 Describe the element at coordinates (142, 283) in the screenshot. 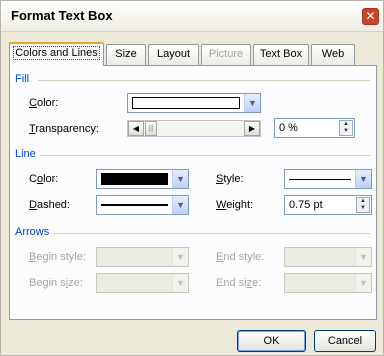

I see `begin-size-dropdown: ▼` at that location.